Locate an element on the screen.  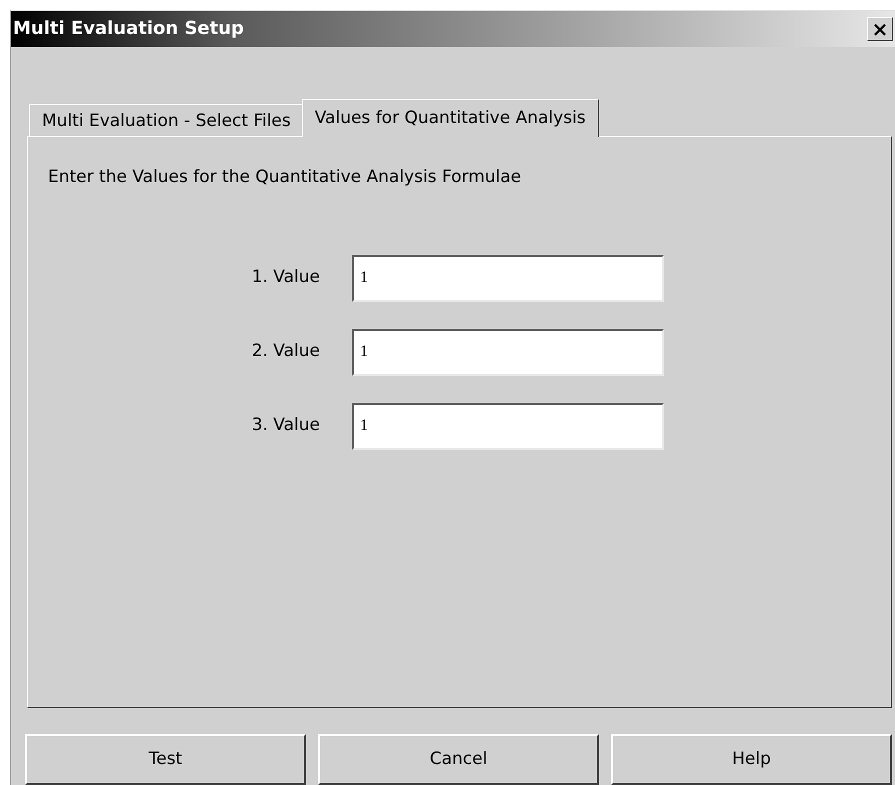
close-button: × is located at coordinates (880, 28).